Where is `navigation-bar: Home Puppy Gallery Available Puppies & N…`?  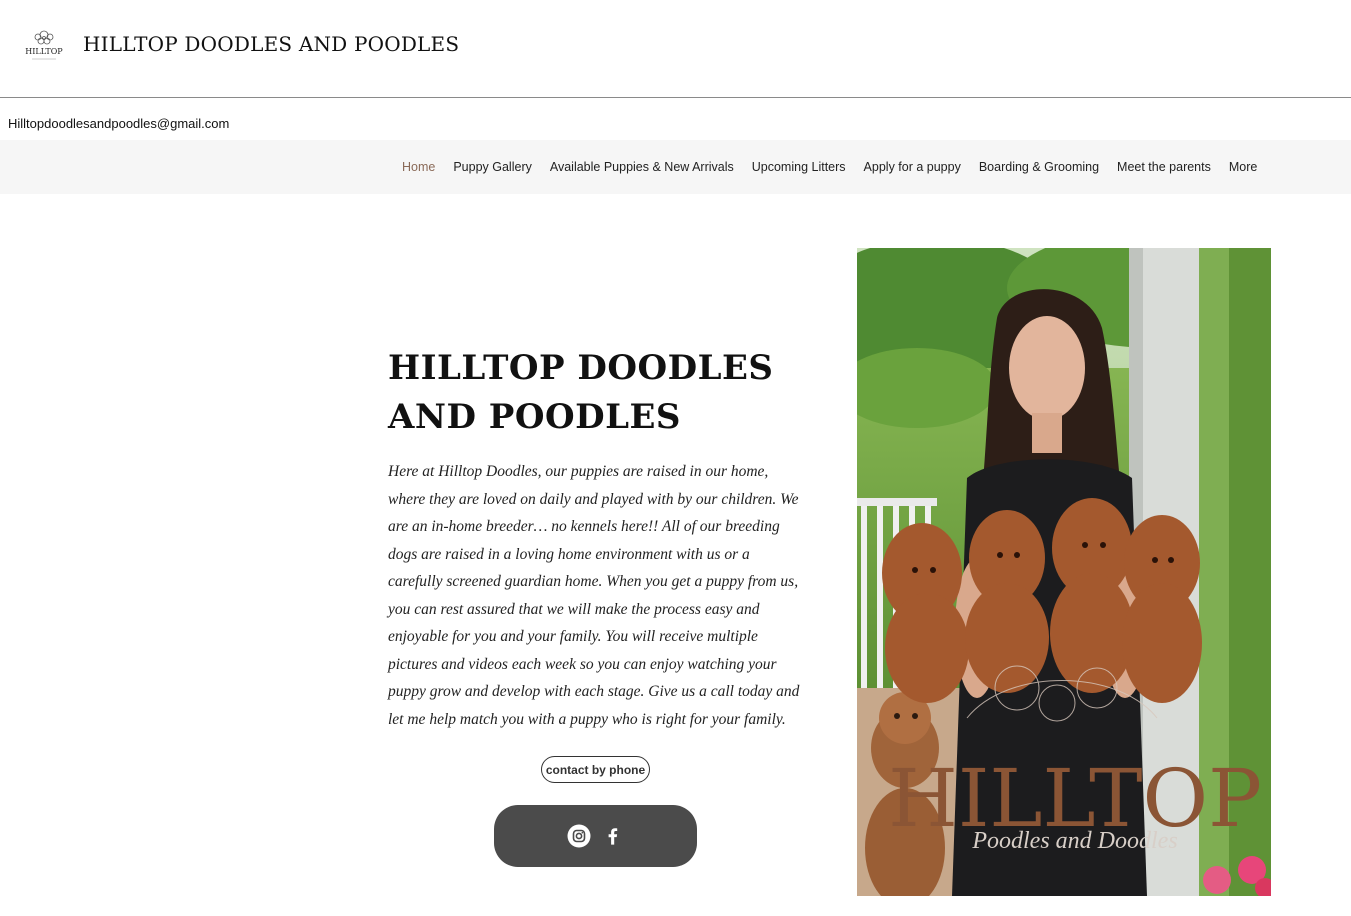
navigation-bar: Home Puppy Gallery Available Puppies & N… is located at coordinates (675, 167).